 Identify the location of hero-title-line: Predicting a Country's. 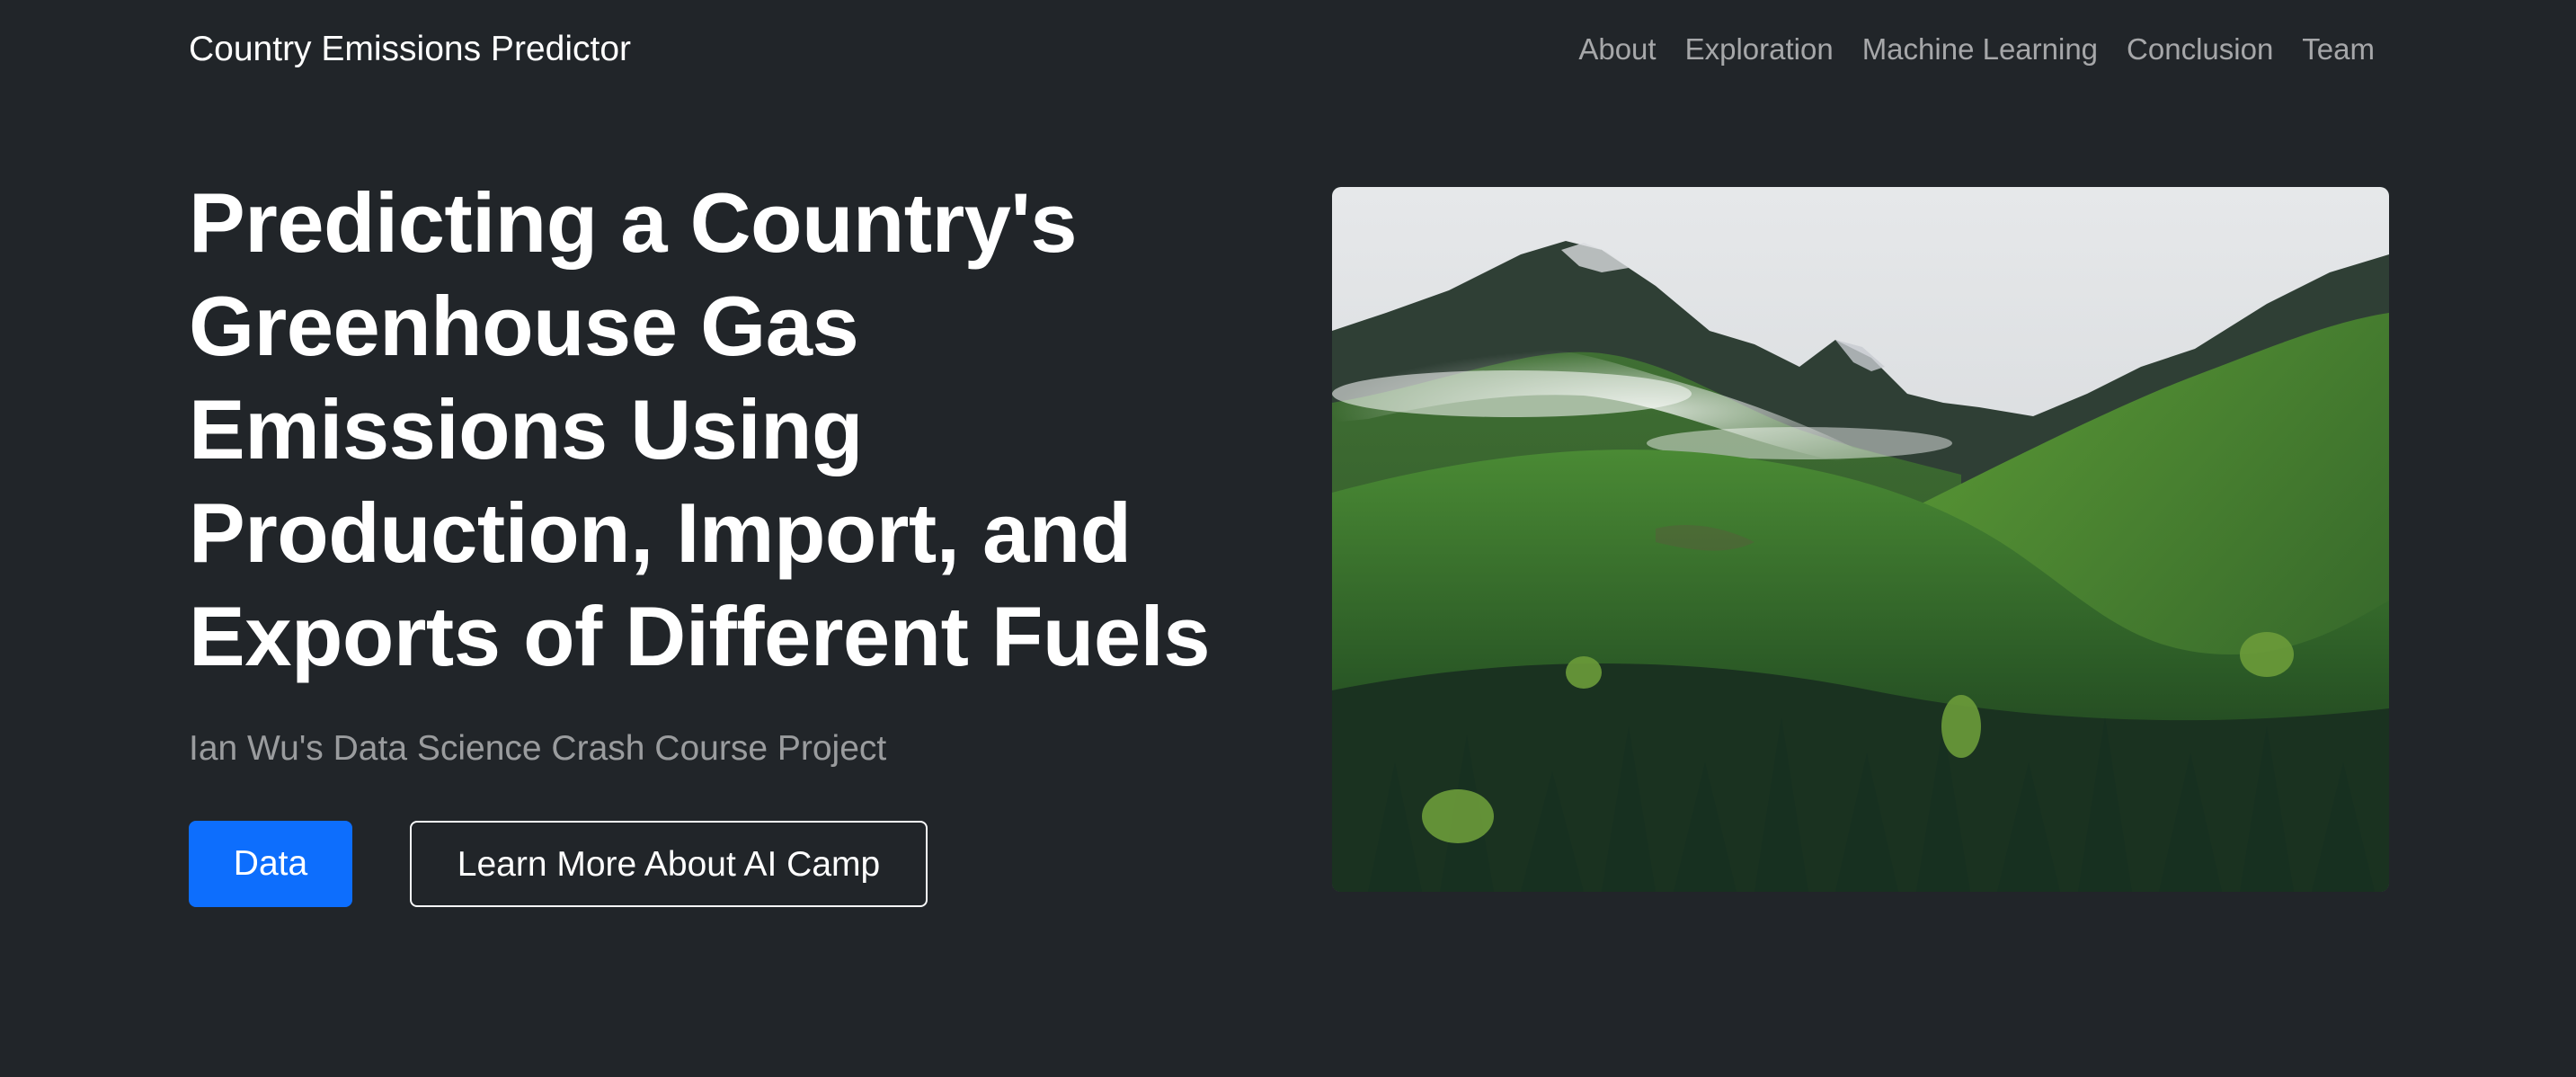
(633, 222).